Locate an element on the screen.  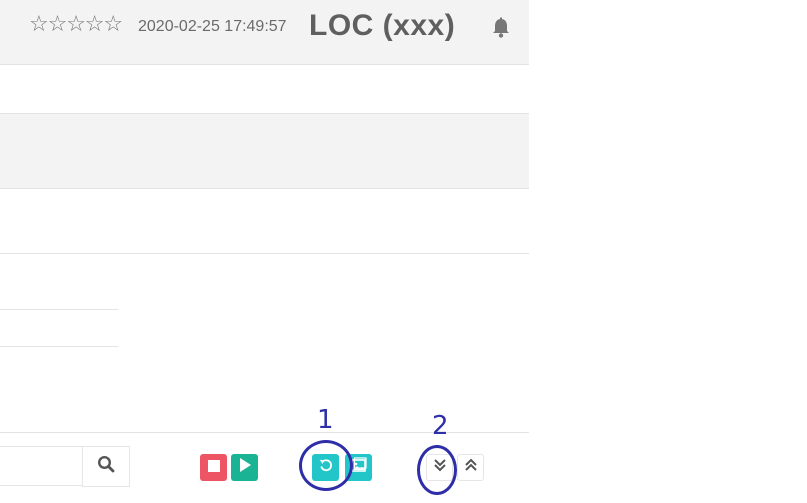
annotation-label-1: 1 is located at coordinates (325, 420).